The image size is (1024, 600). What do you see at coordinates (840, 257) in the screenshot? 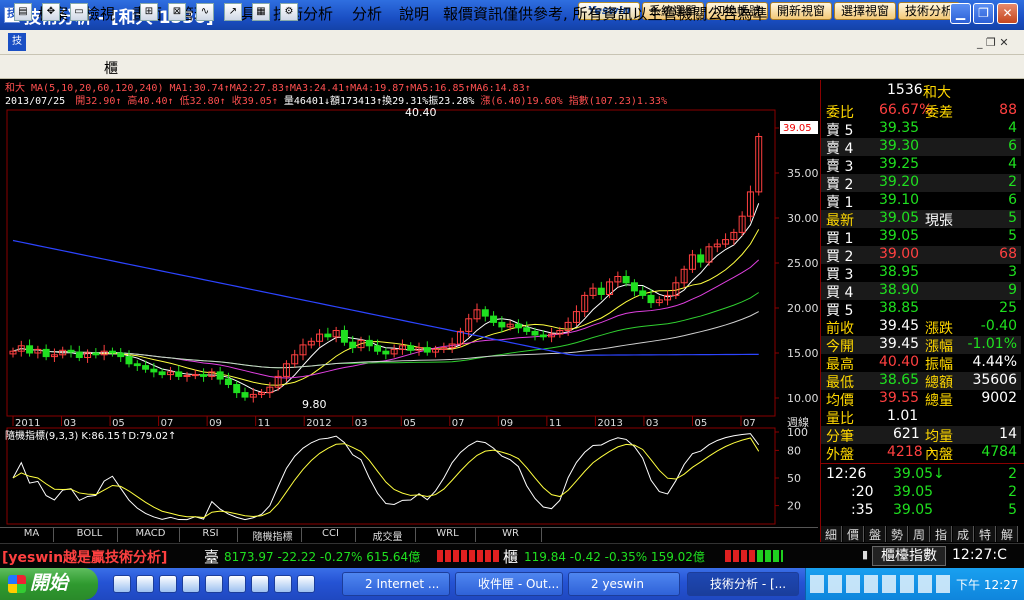
I see `row-label: 買 2` at bounding box center [840, 257].